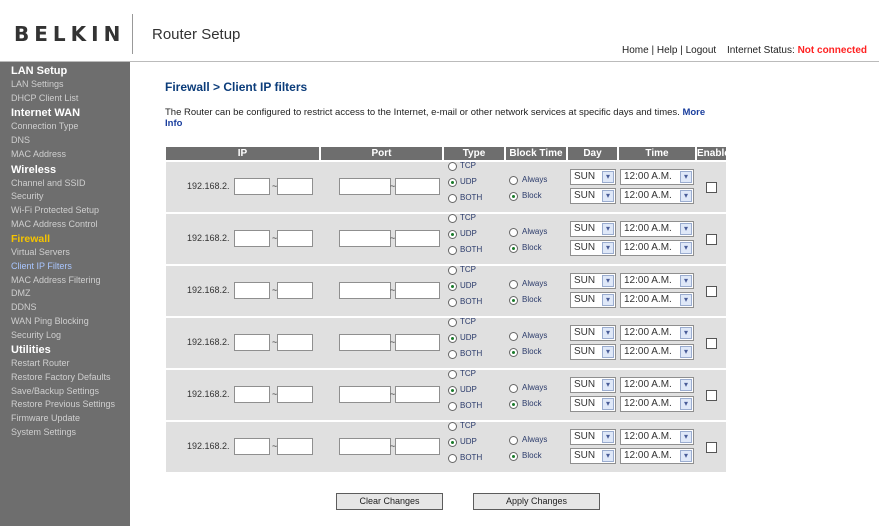 Image resolution: width=879 pixels, height=526 pixels. What do you see at coordinates (45, 418) in the screenshot?
I see `sidebar-item-firmware-update: Firmware Update` at bounding box center [45, 418].